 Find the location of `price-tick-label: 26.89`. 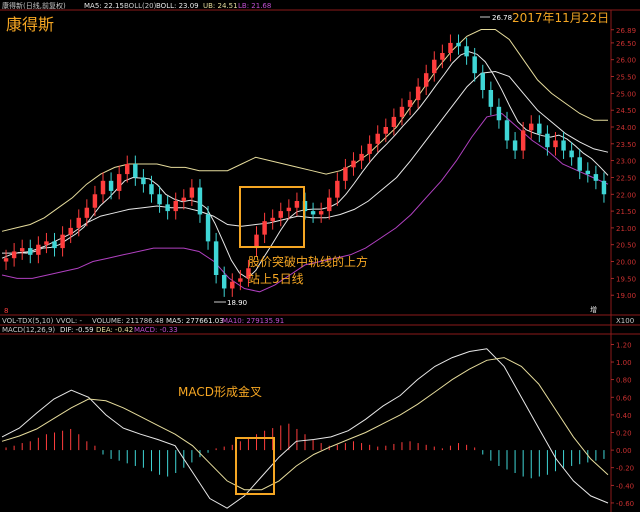

price-tick-label: 26.89 is located at coordinates (626, 31).